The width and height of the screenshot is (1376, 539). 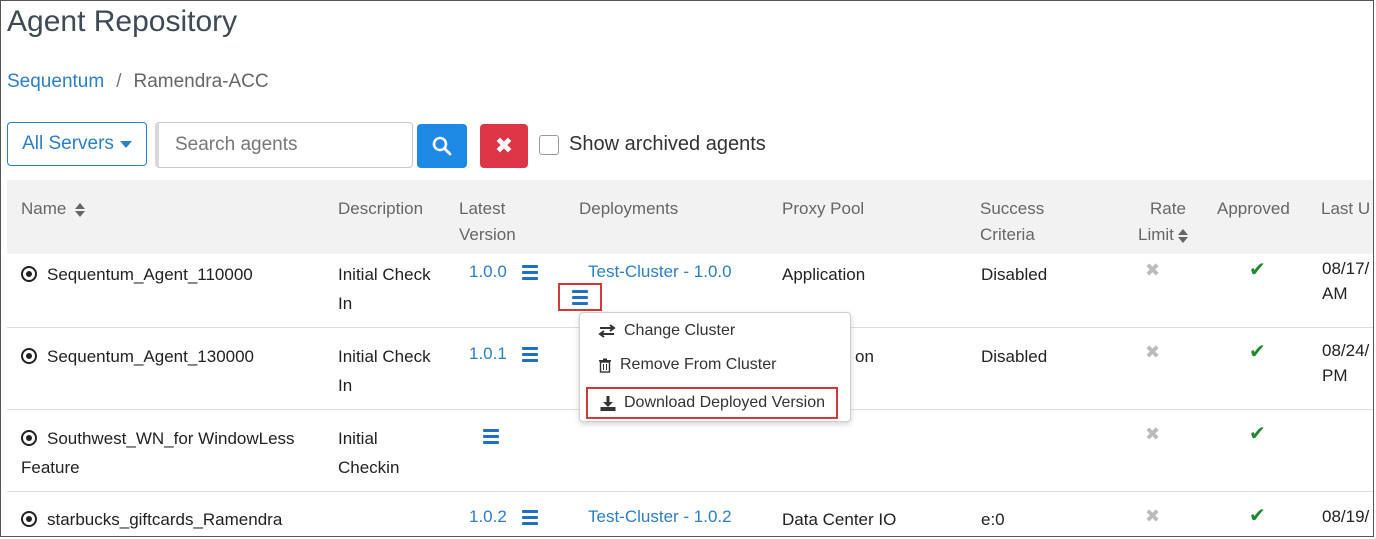 I want to click on column-deployments: Deployments, so click(x=629, y=208).